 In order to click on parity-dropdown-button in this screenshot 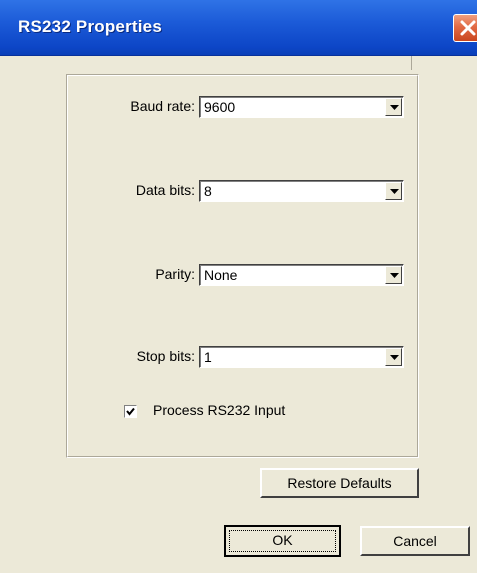, I will do `click(393, 275)`.